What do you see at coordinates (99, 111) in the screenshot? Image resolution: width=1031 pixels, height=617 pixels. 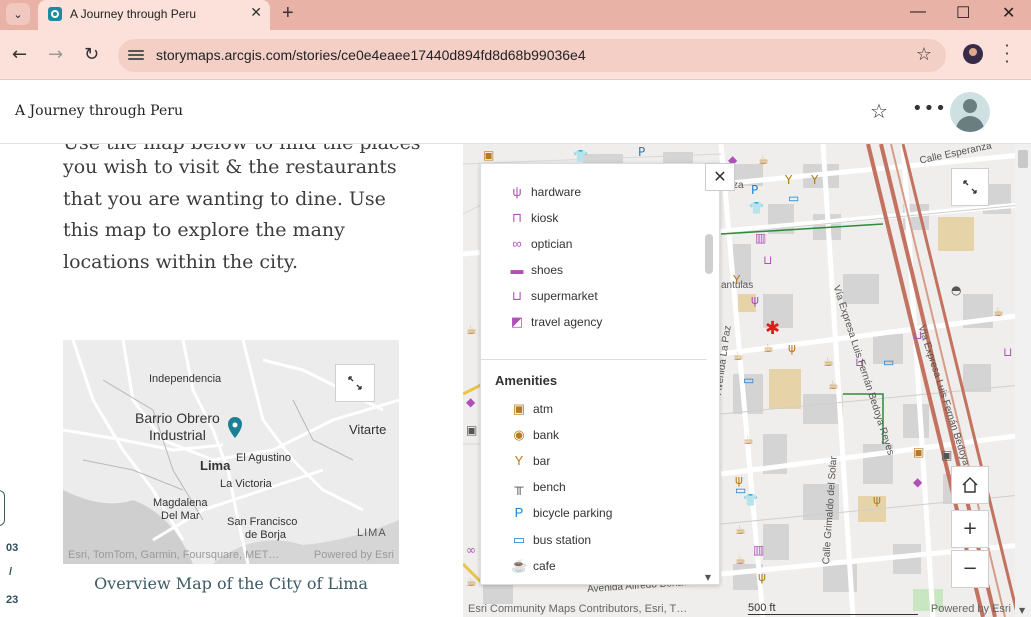 I see `story-title: A Journey through Peru` at bounding box center [99, 111].